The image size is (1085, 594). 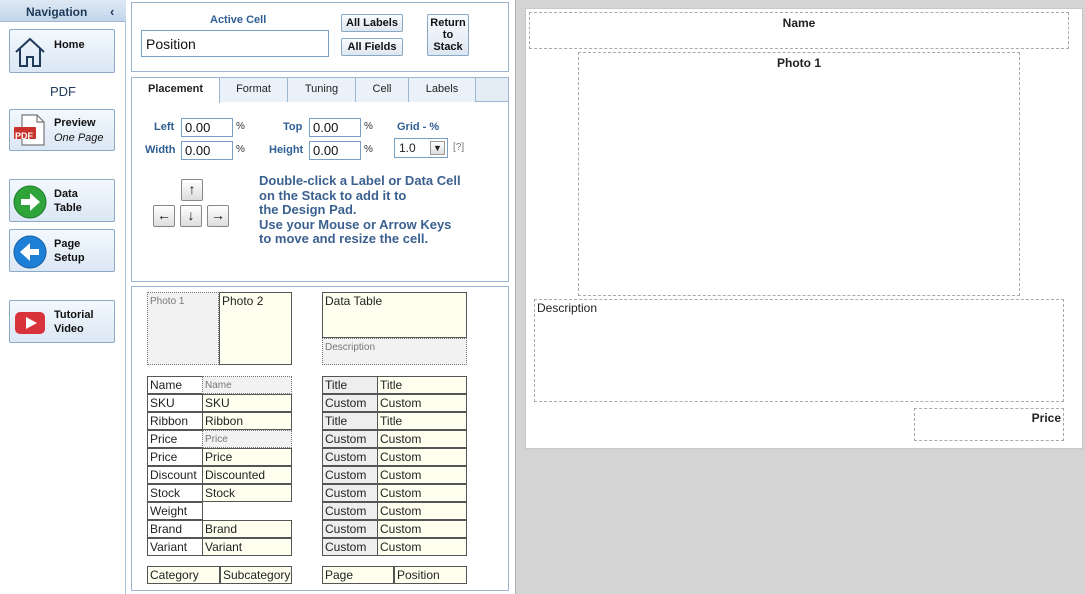 I want to click on stack-left-label-cell: Weight, so click(x=175, y=511).